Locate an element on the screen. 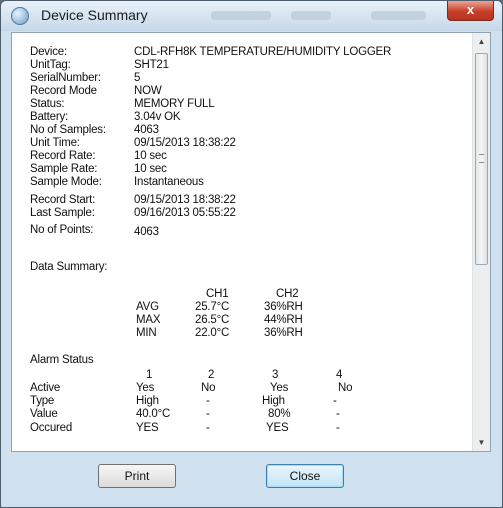  info-value: Instantaneous is located at coordinates (169, 182).